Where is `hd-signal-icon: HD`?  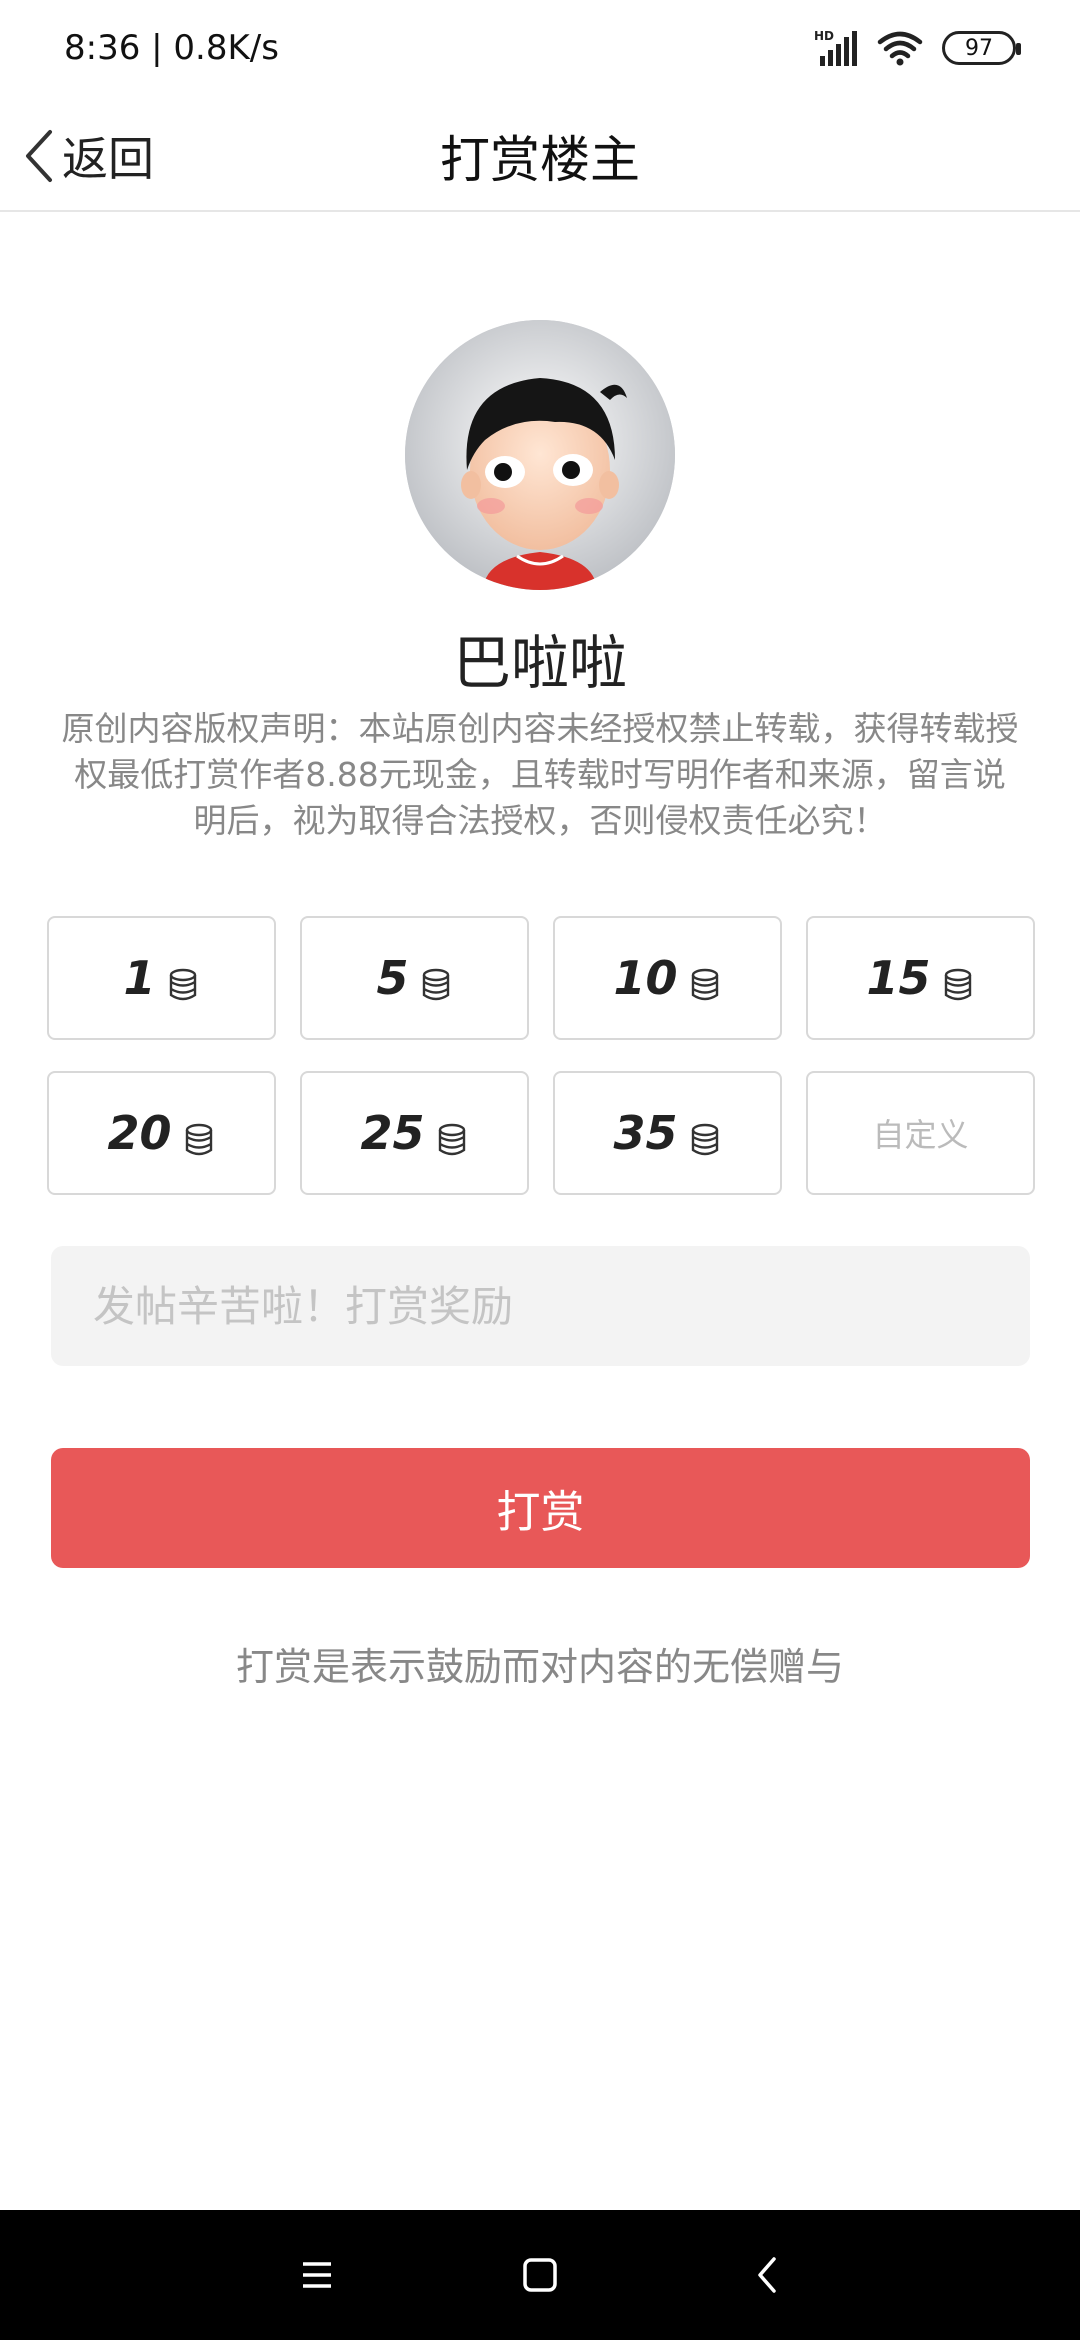
hd-signal-icon: HD is located at coordinates (835, 47).